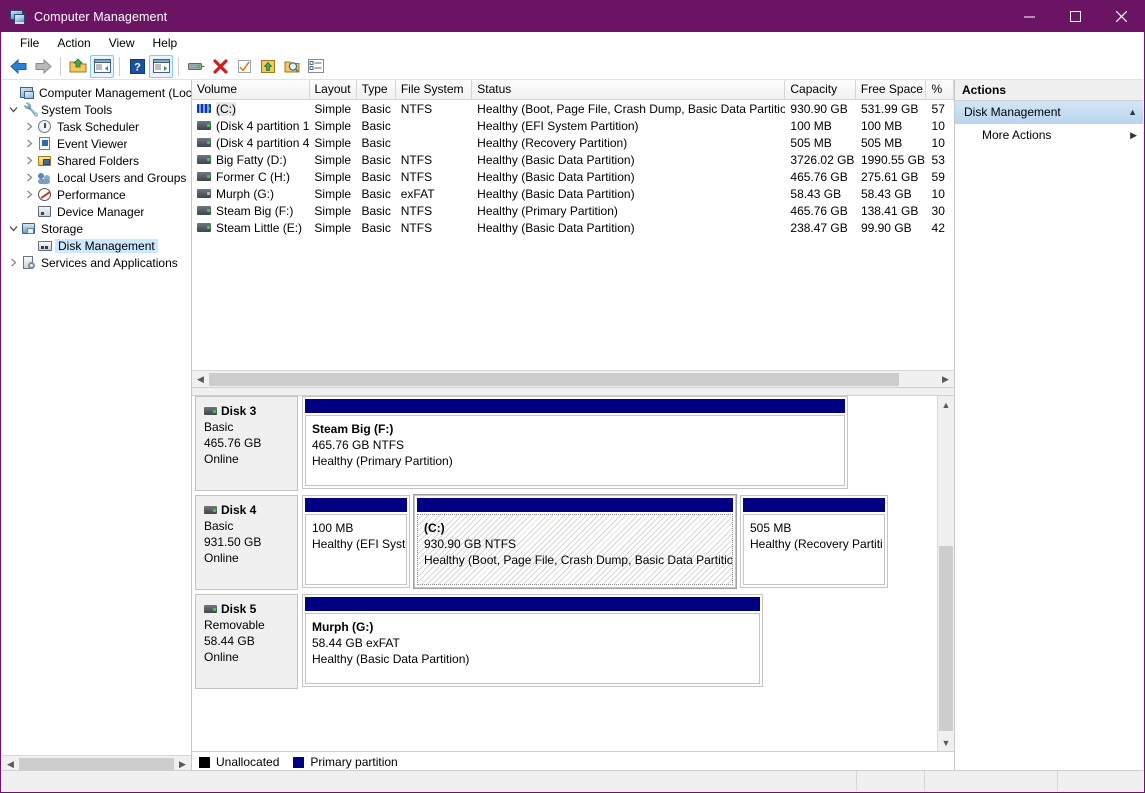 This screenshot has width=1145, height=793. What do you see at coordinates (251, 89) in the screenshot?
I see `volume-column-header-volume: Volume` at bounding box center [251, 89].